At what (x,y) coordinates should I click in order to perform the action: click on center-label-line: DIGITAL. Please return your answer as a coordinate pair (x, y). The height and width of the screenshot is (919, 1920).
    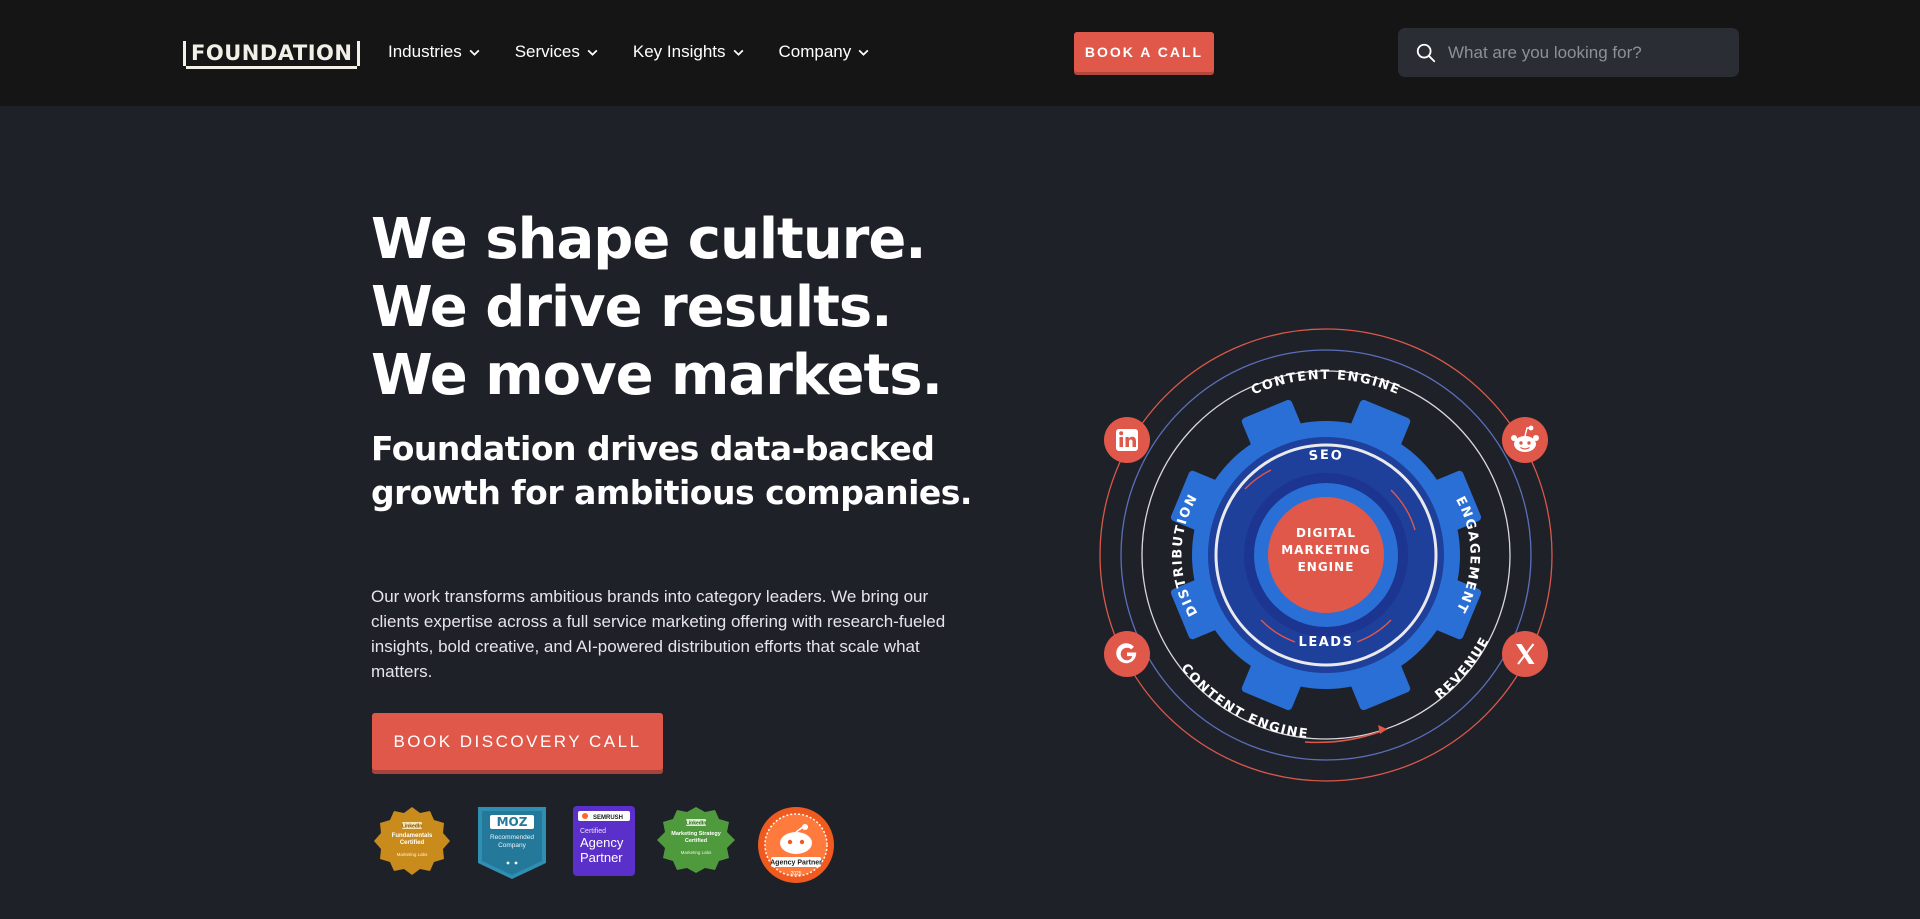
    Looking at the image, I should click on (1326, 533).